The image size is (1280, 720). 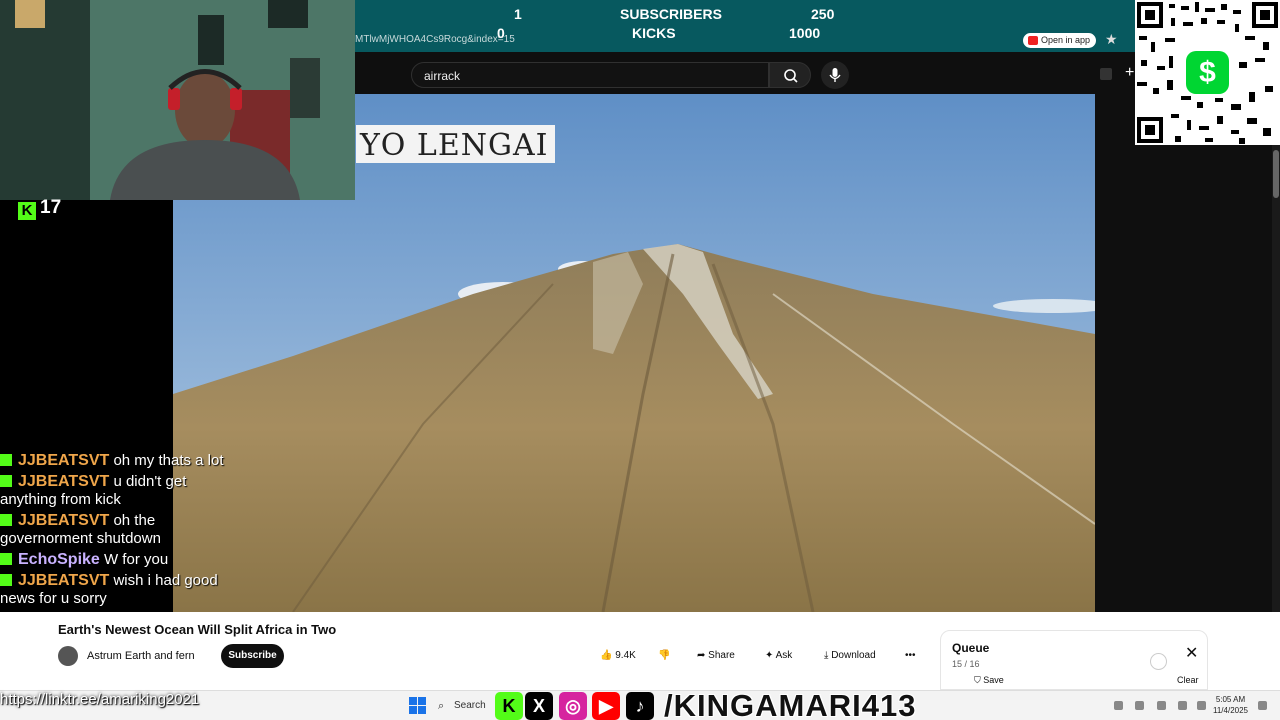 I want to click on like-button: 👍 9.4K, so click(x=618, y=656).